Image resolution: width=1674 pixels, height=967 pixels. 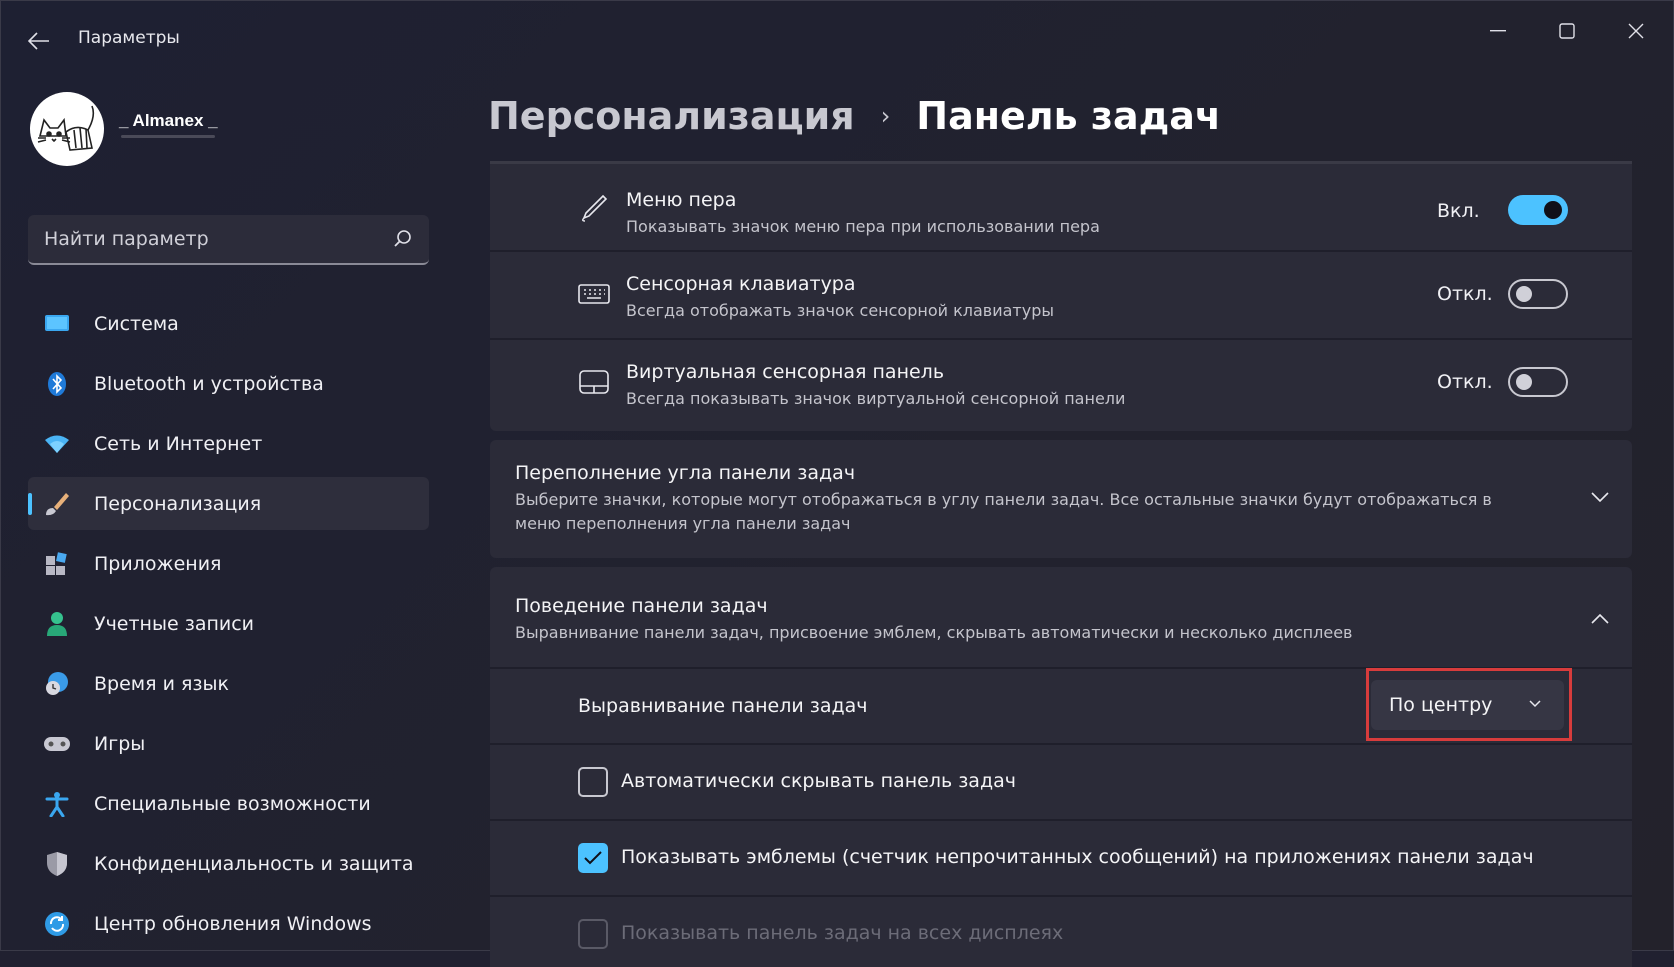 I want to click on checkbox-label: Показывать панель задач на всех дисплеях, so click(x=842, y=933).